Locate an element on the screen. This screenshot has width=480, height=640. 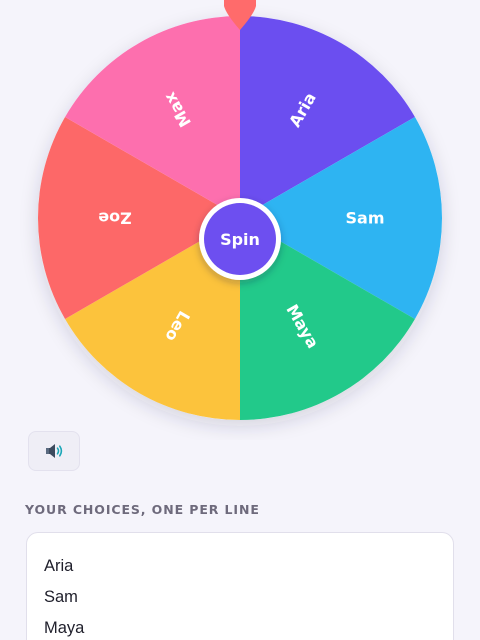
wheel-segment-label: Sam is located at coordinates (365, 218).